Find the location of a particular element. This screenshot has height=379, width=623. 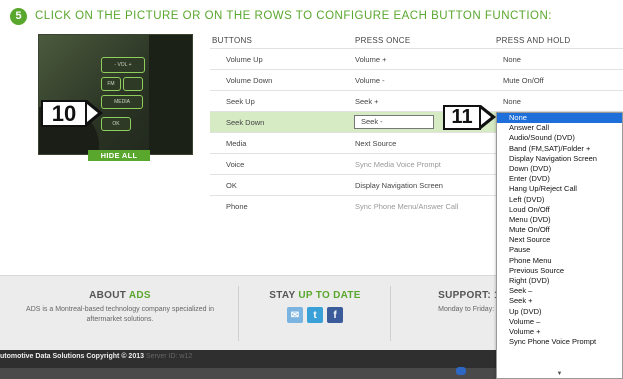

dropdown-option: Down (DVD) is located at coordinates (559, 169).